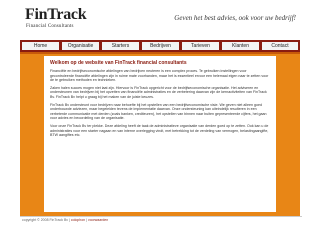 Image resolution: width=320 pixels, height=240 pixels. What do you see at coordinates (45, 220) in the screenshot?
I see `copyright-text: copyright © 2008 FinTrack Bv` at bounding box center [45, 220].